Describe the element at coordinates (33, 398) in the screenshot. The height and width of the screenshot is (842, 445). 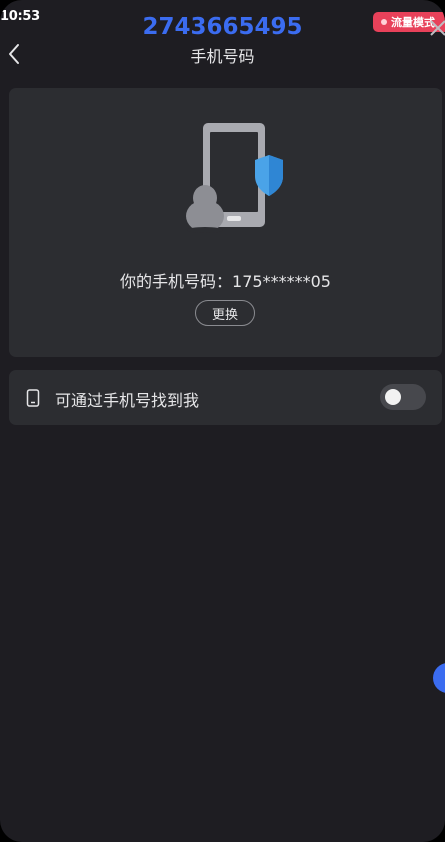
I see `mobile-phone-icon` at that location.